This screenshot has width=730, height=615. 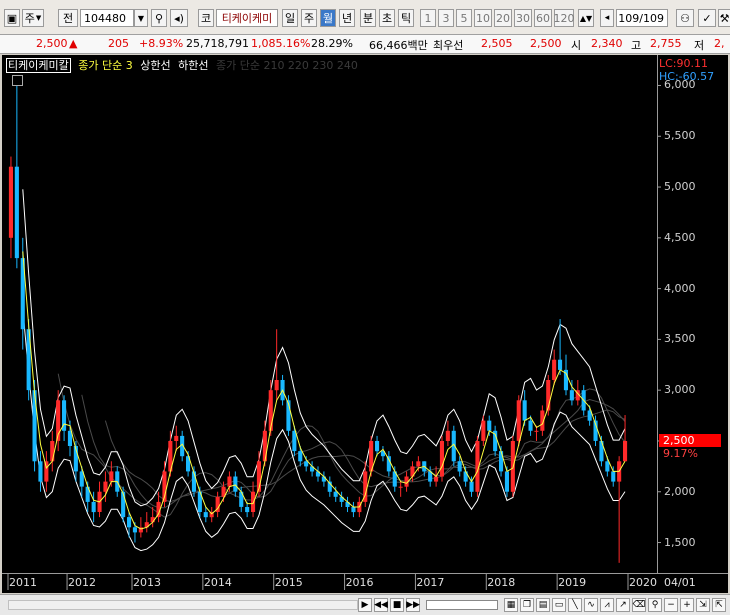 I want to click on minute-20-button: 20, so click(x=503, y=18).